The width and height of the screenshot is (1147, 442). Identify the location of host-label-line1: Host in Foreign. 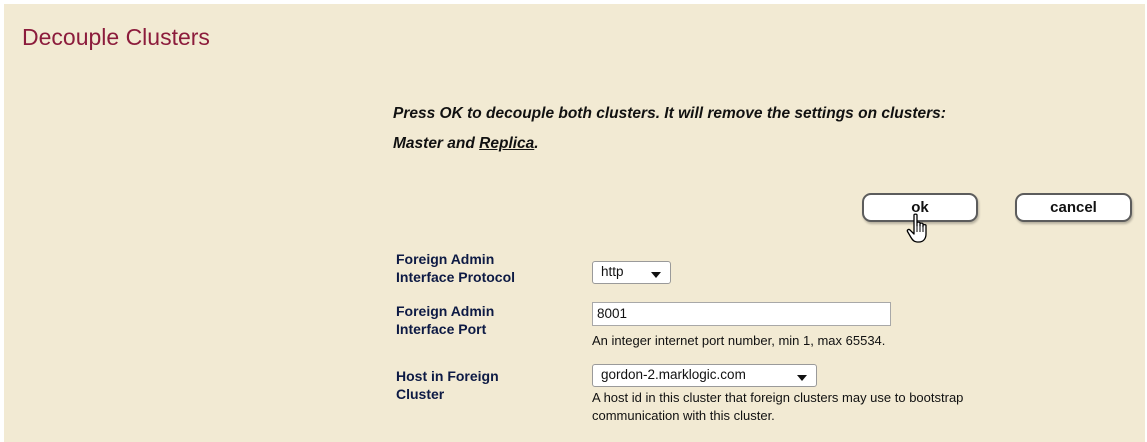
(447, 376).